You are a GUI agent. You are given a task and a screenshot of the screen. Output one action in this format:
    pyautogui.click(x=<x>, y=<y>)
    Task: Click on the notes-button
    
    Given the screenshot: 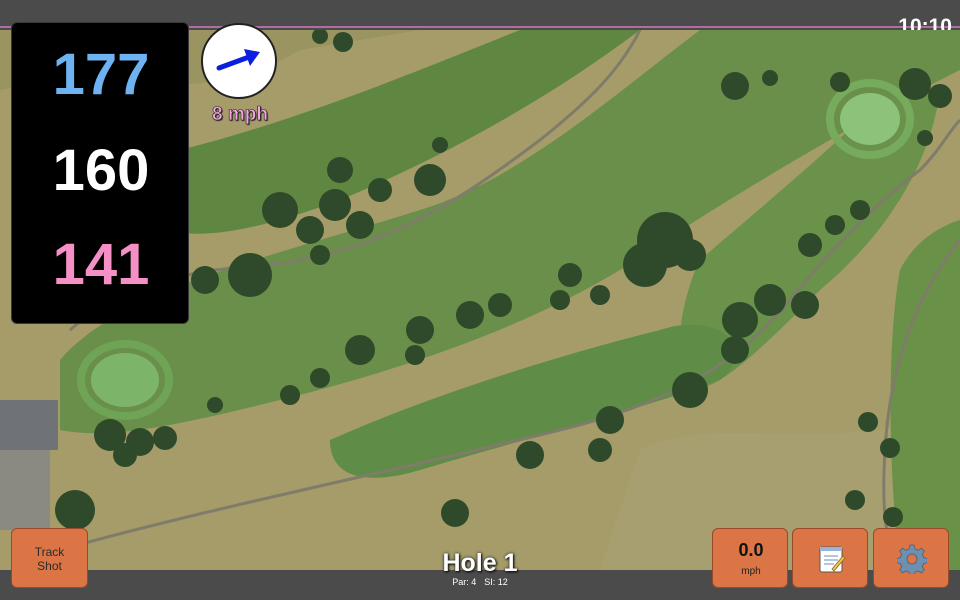 What is the action you would take?
    pyautogui.click(x=830, y=558)
    